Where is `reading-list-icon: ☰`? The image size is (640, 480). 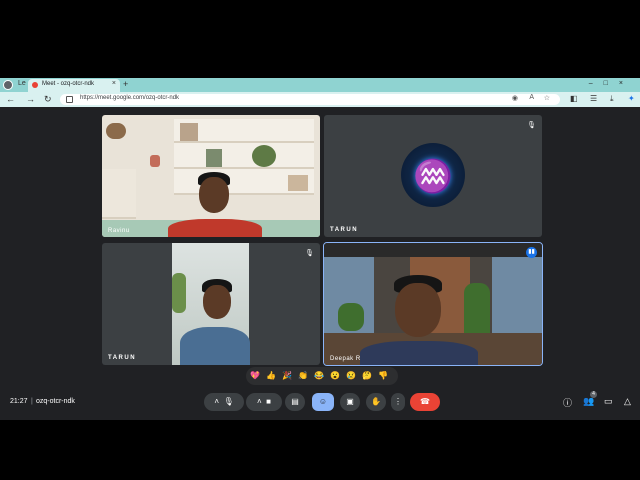 reading-list-icon: ☰ is located at coordinates (593, 98).